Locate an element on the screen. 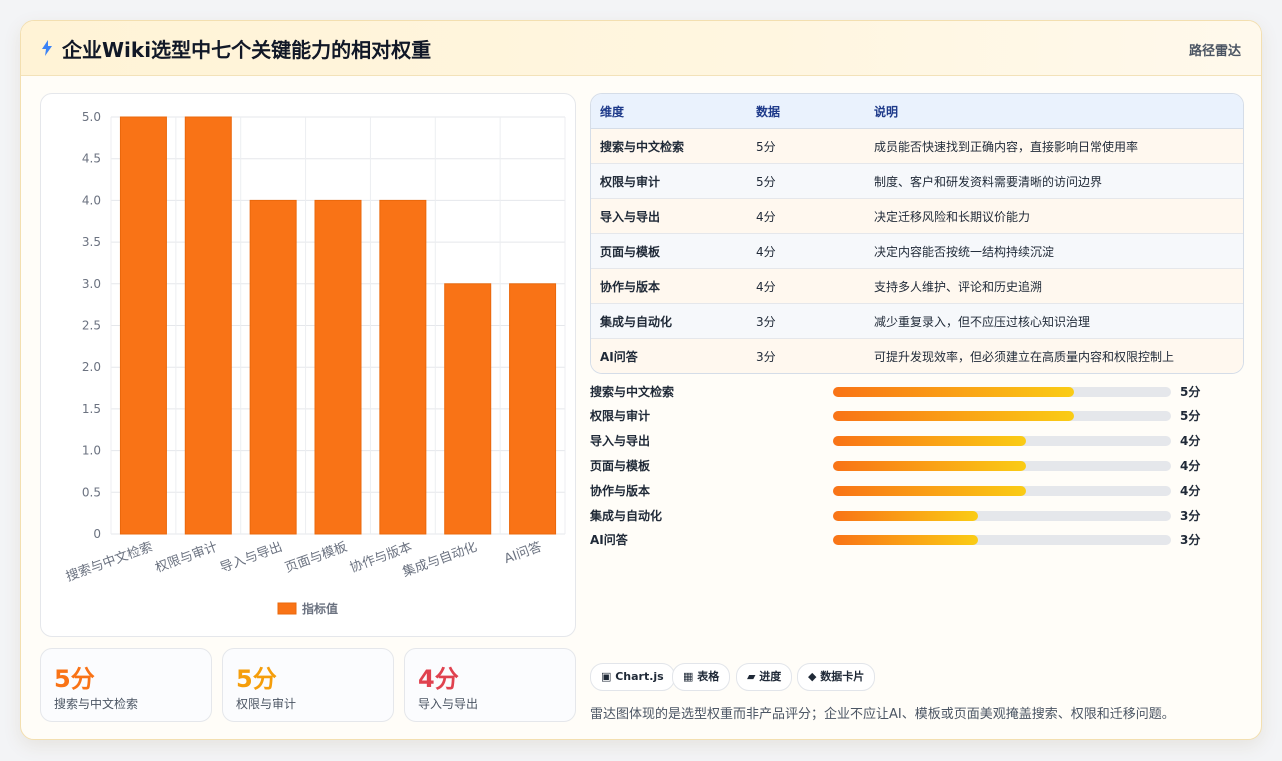  y-tick-label: 3.5 is located at coordinates (91, 242).